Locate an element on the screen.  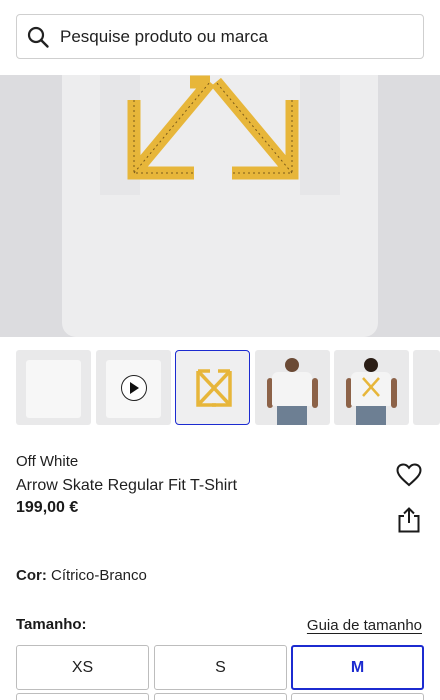
color-label: Cor: is located at coordinates (31, 575).